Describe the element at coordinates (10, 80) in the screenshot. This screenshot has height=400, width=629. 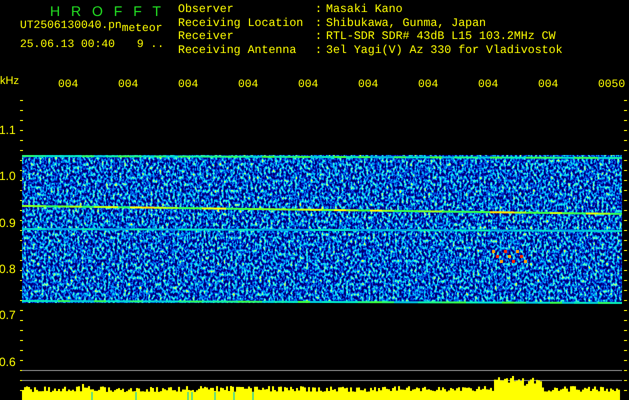
I see `axis-unit: kHz` at that location.